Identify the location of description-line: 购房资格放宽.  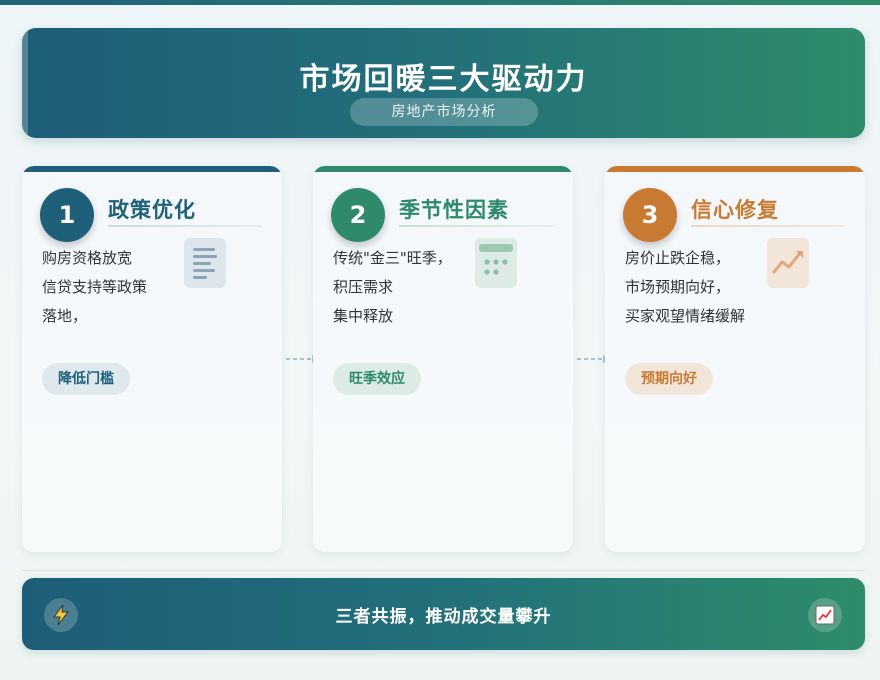
(87, 258).